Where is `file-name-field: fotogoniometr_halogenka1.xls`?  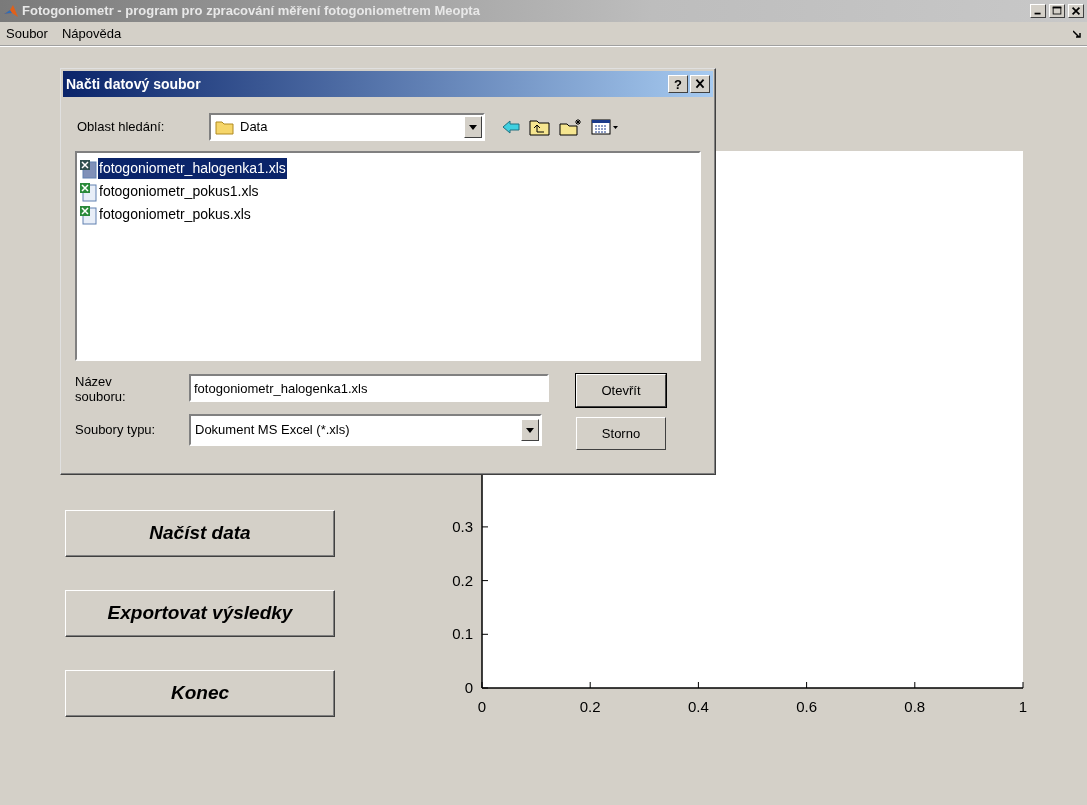
file-name-field: fotogoniometr_halogenka1.xls is located at coordinates (369, 388).